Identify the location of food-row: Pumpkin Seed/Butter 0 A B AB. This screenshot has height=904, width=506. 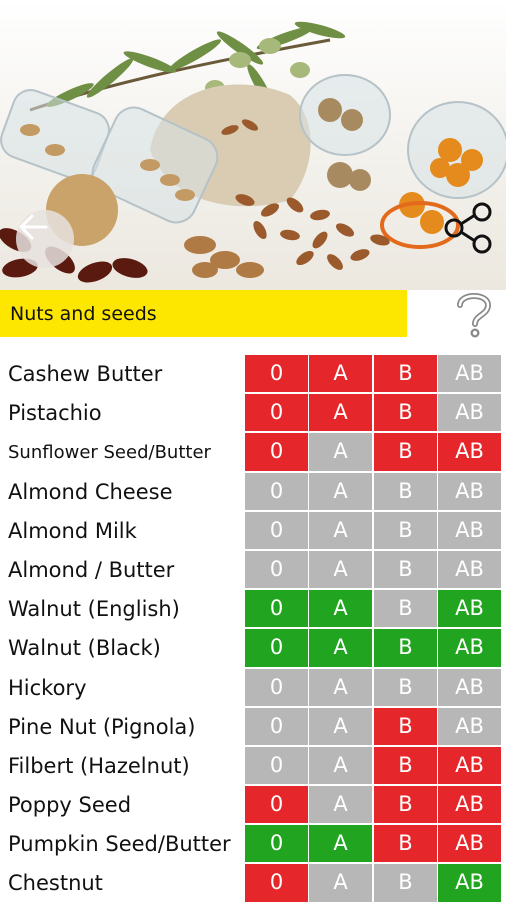
(253, 844).